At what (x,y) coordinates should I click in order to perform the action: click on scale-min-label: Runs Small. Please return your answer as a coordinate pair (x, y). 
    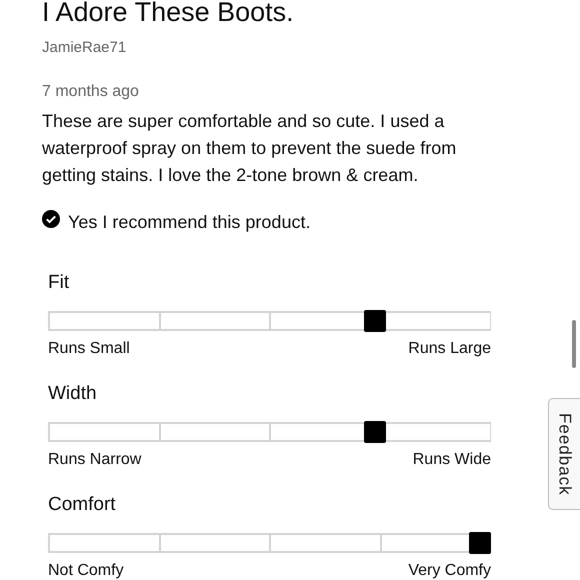
    Looking at the image, I should click on (89, 349).